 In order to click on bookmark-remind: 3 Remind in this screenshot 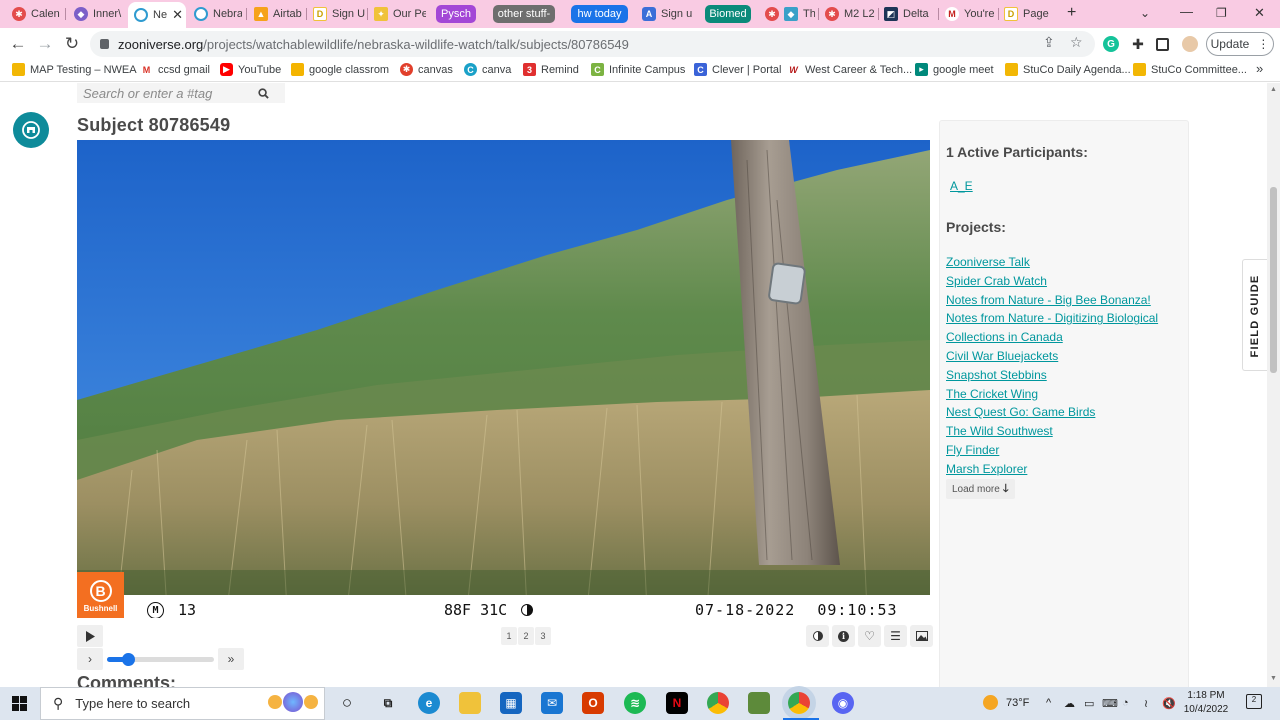, I will do `click(551, 69)`.